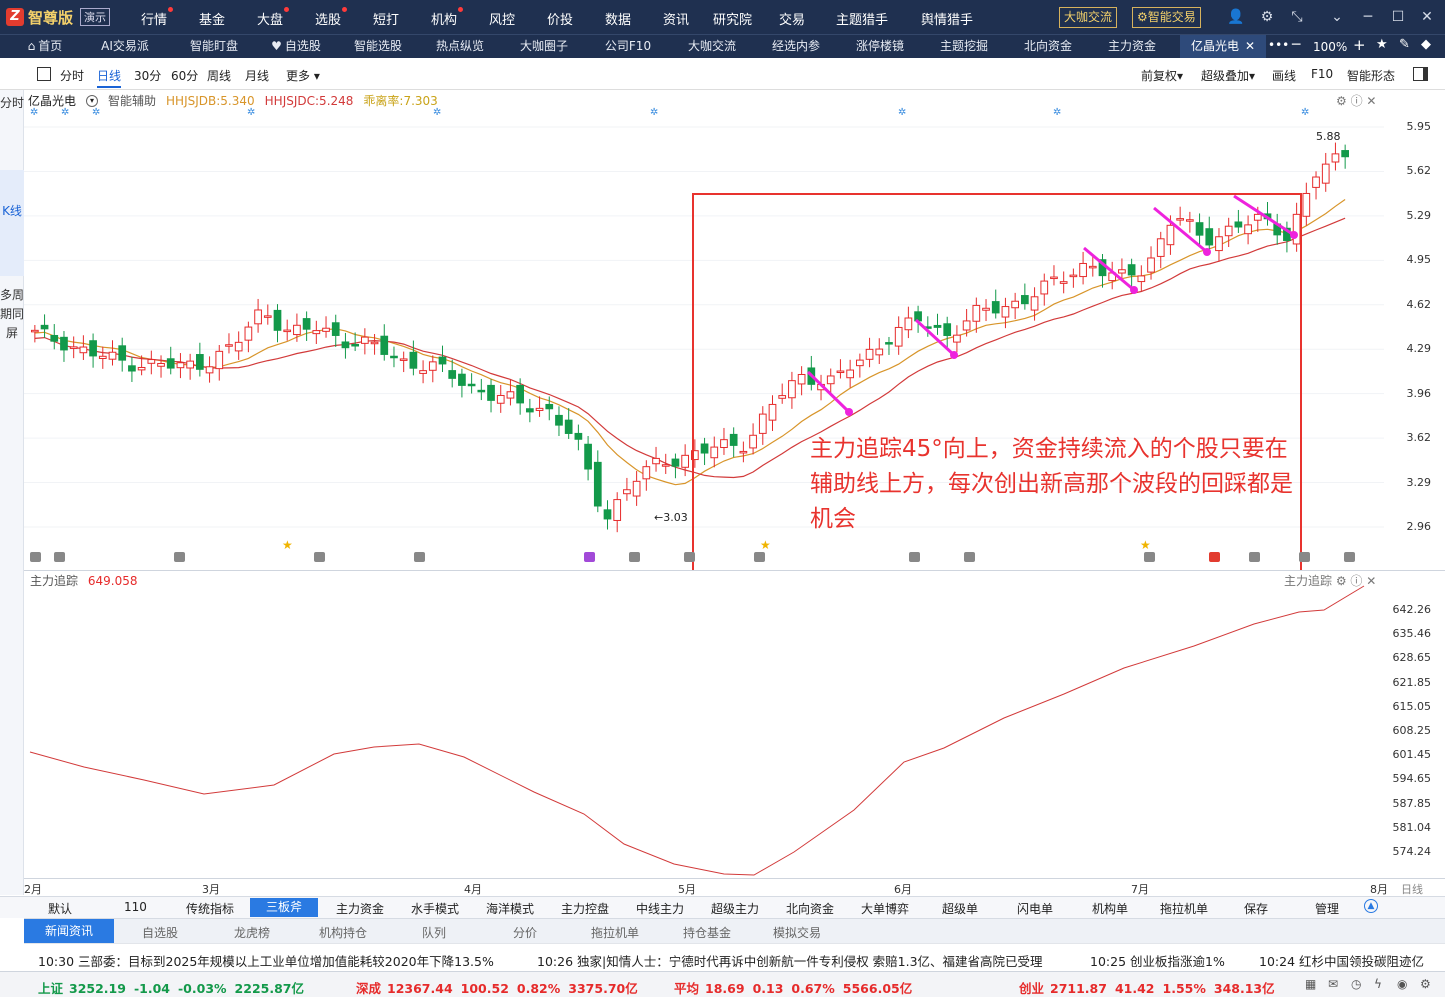 This screenshot has height=997, width=1445. I want to click on news-tab: 持仓基金, so click(707, 932).